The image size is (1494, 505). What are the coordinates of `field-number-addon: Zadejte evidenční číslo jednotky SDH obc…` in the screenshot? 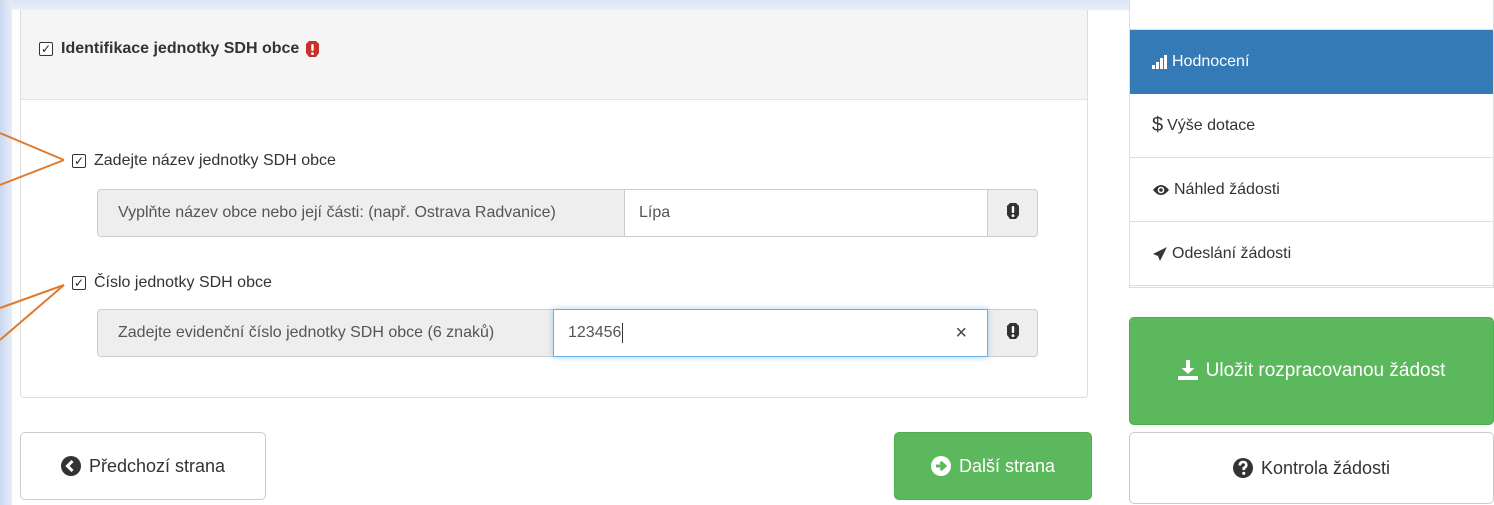 It's located at (325, 333).